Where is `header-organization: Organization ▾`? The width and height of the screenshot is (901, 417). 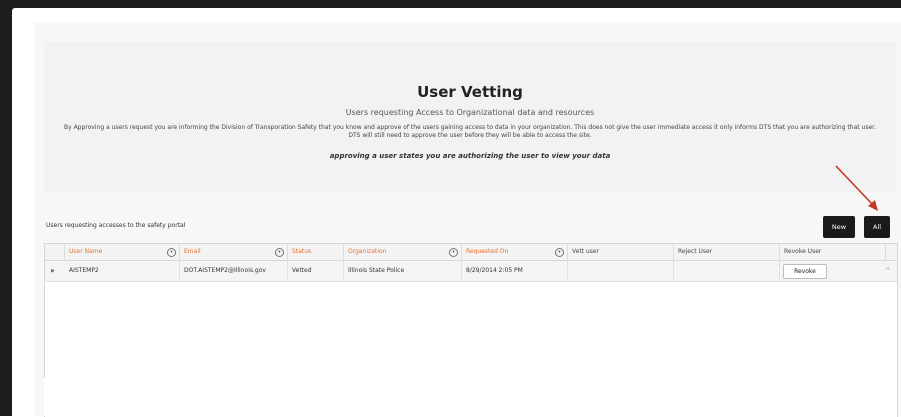
header-organization: Organization ▾ is located at coordinates (403, 252).